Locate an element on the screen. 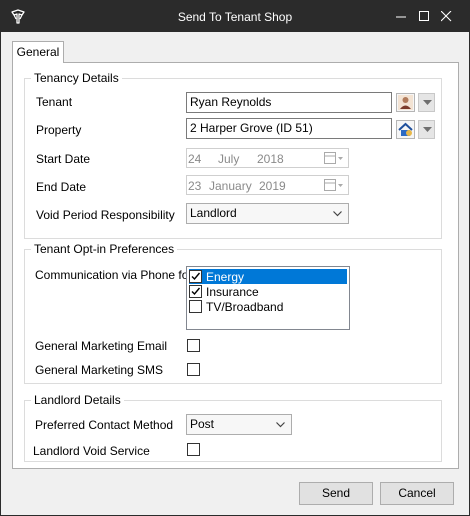 The image size is (470, 516). marketing-email-checkbox is located at coordinates (193, 345).